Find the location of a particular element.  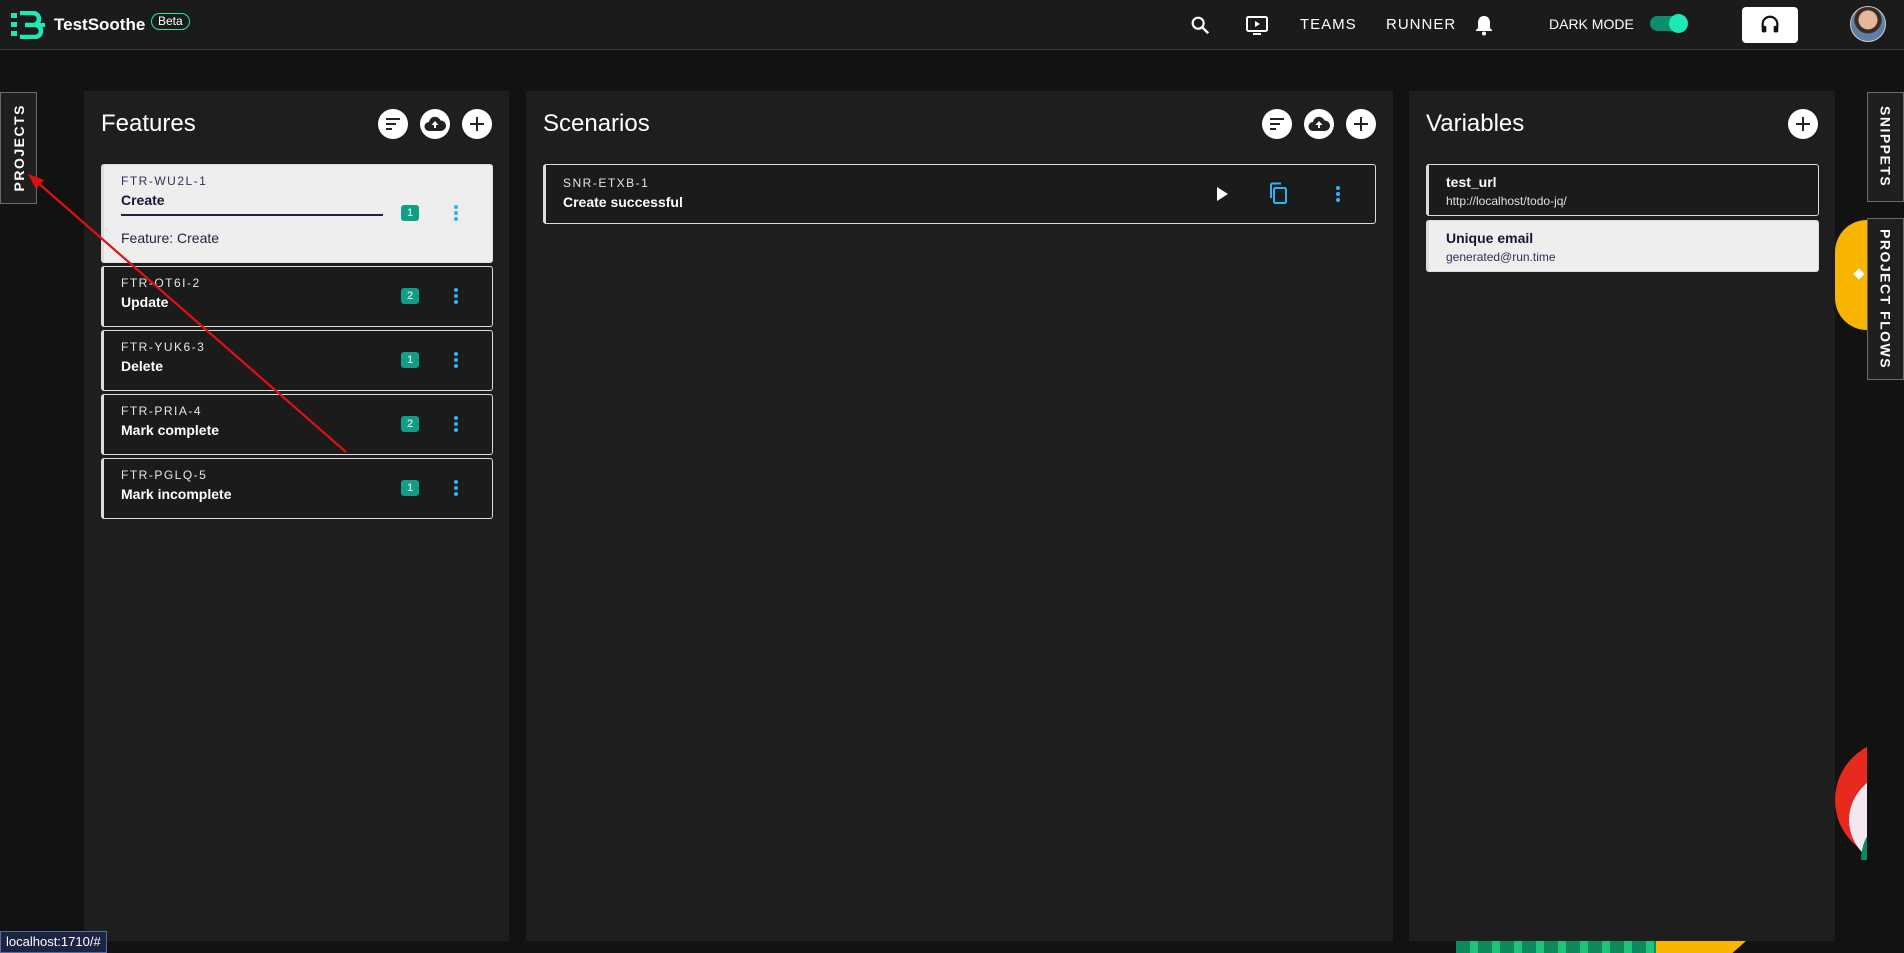

scenarios-sort-button is located at coordinates (1277, 124).